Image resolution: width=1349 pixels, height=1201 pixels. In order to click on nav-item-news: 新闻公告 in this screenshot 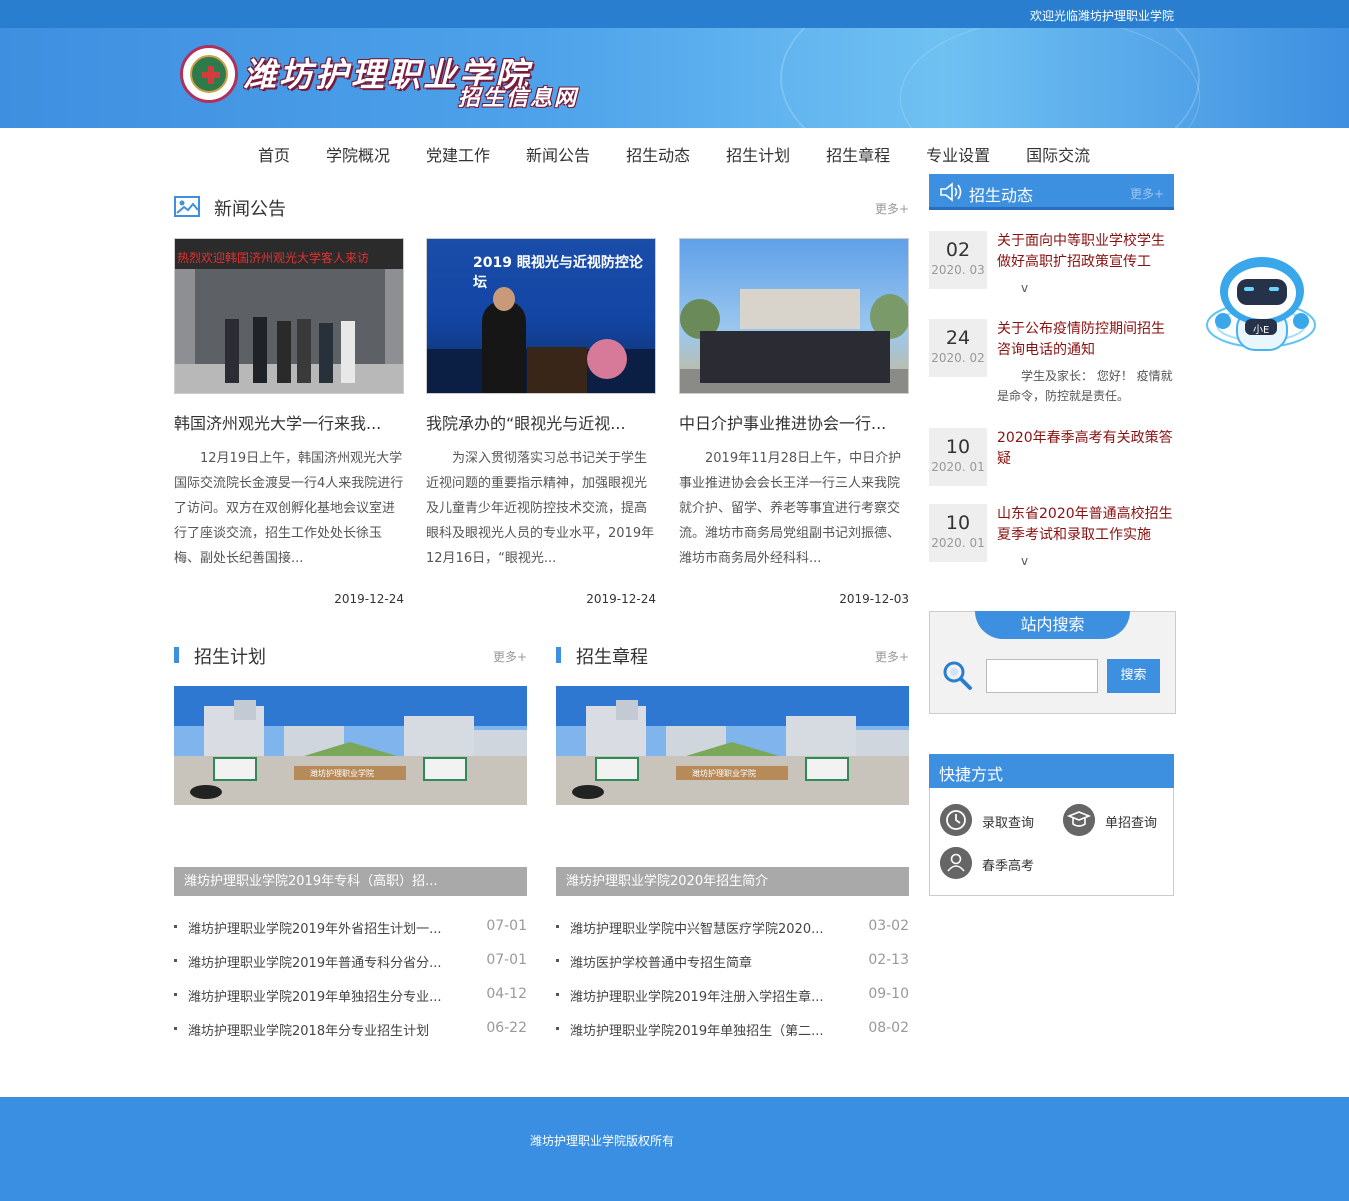, I will do `click(558, 154)`.